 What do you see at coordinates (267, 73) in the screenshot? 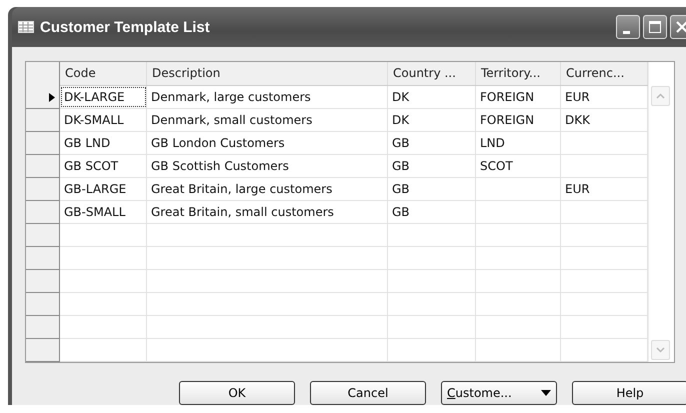
I see `column-header: Description` at bounding box center [267, 73].